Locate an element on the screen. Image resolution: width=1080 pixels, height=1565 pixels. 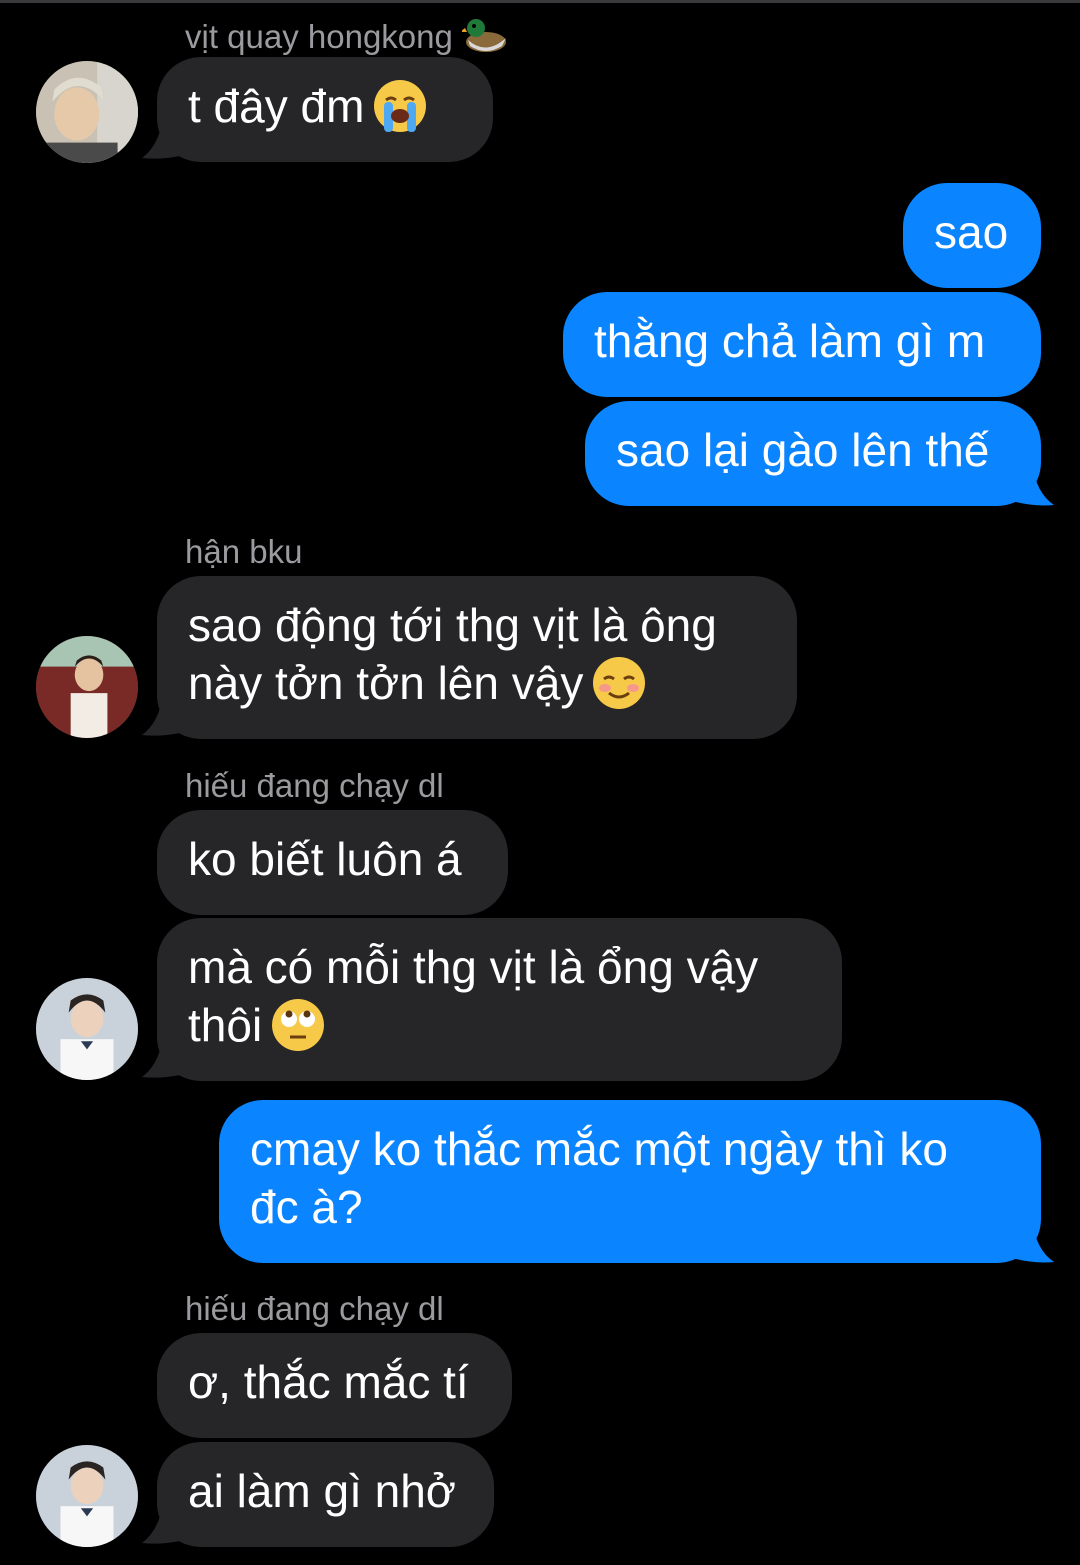
message-text: ai làm gì nhở is located at coordinates (322, 1491).